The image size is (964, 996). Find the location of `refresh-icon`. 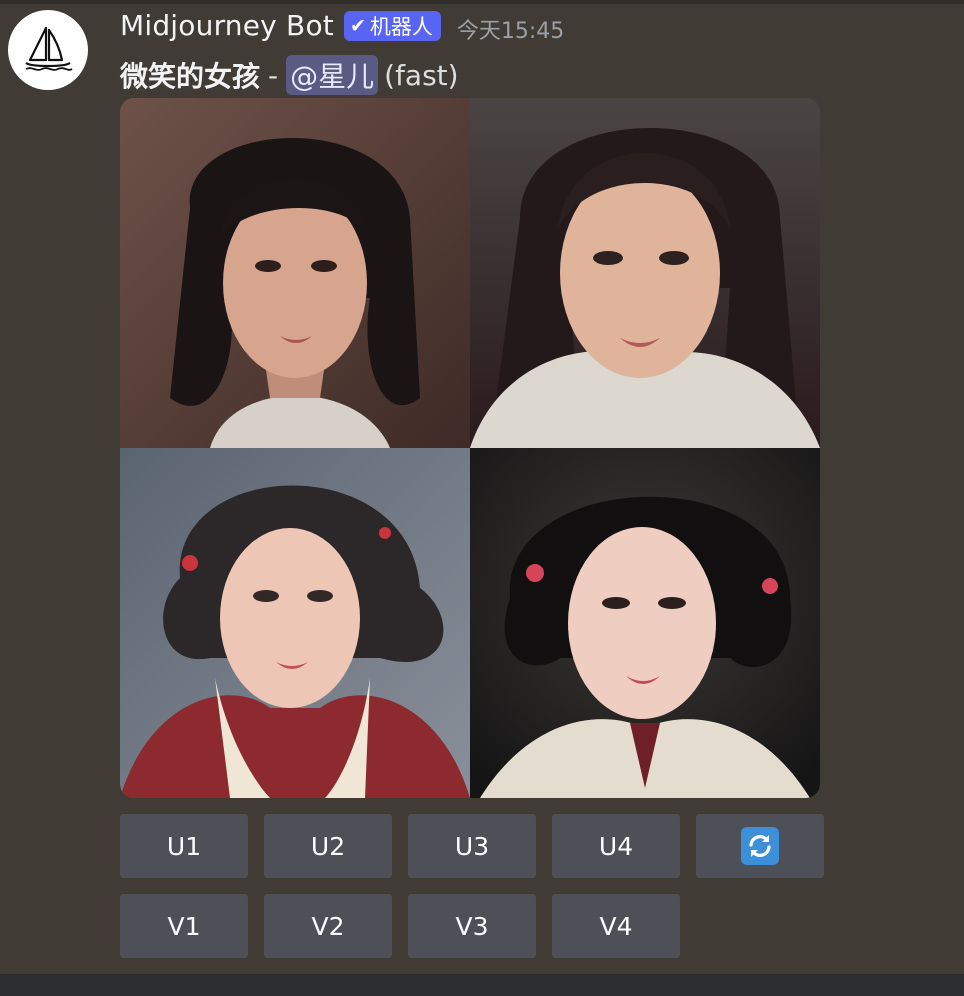

refresh-icon is located at coordinates (760, 846).